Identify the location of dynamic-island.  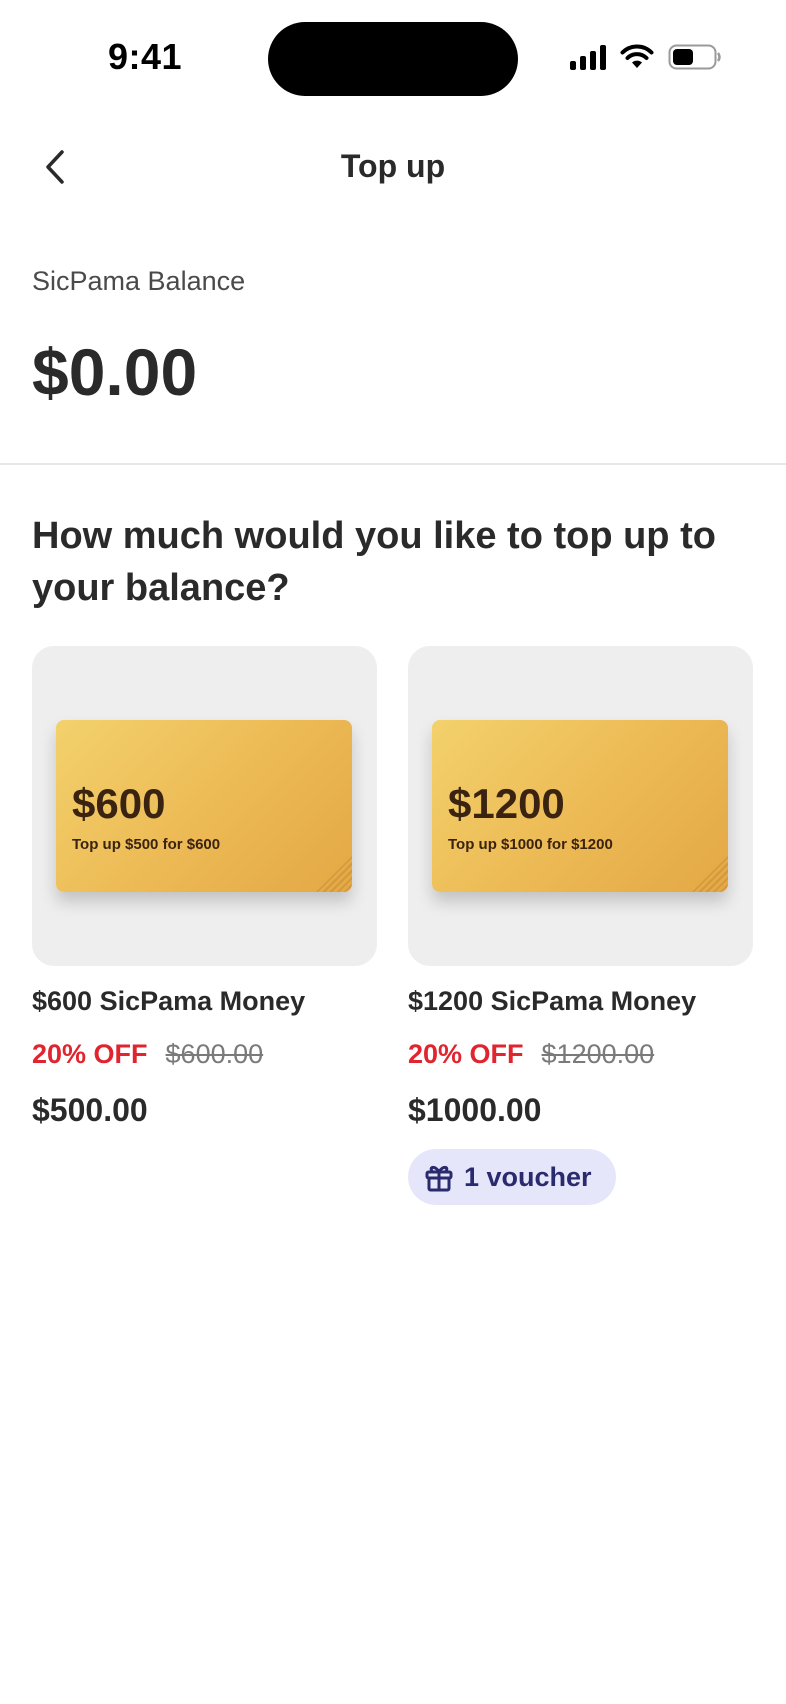
(393, 59).